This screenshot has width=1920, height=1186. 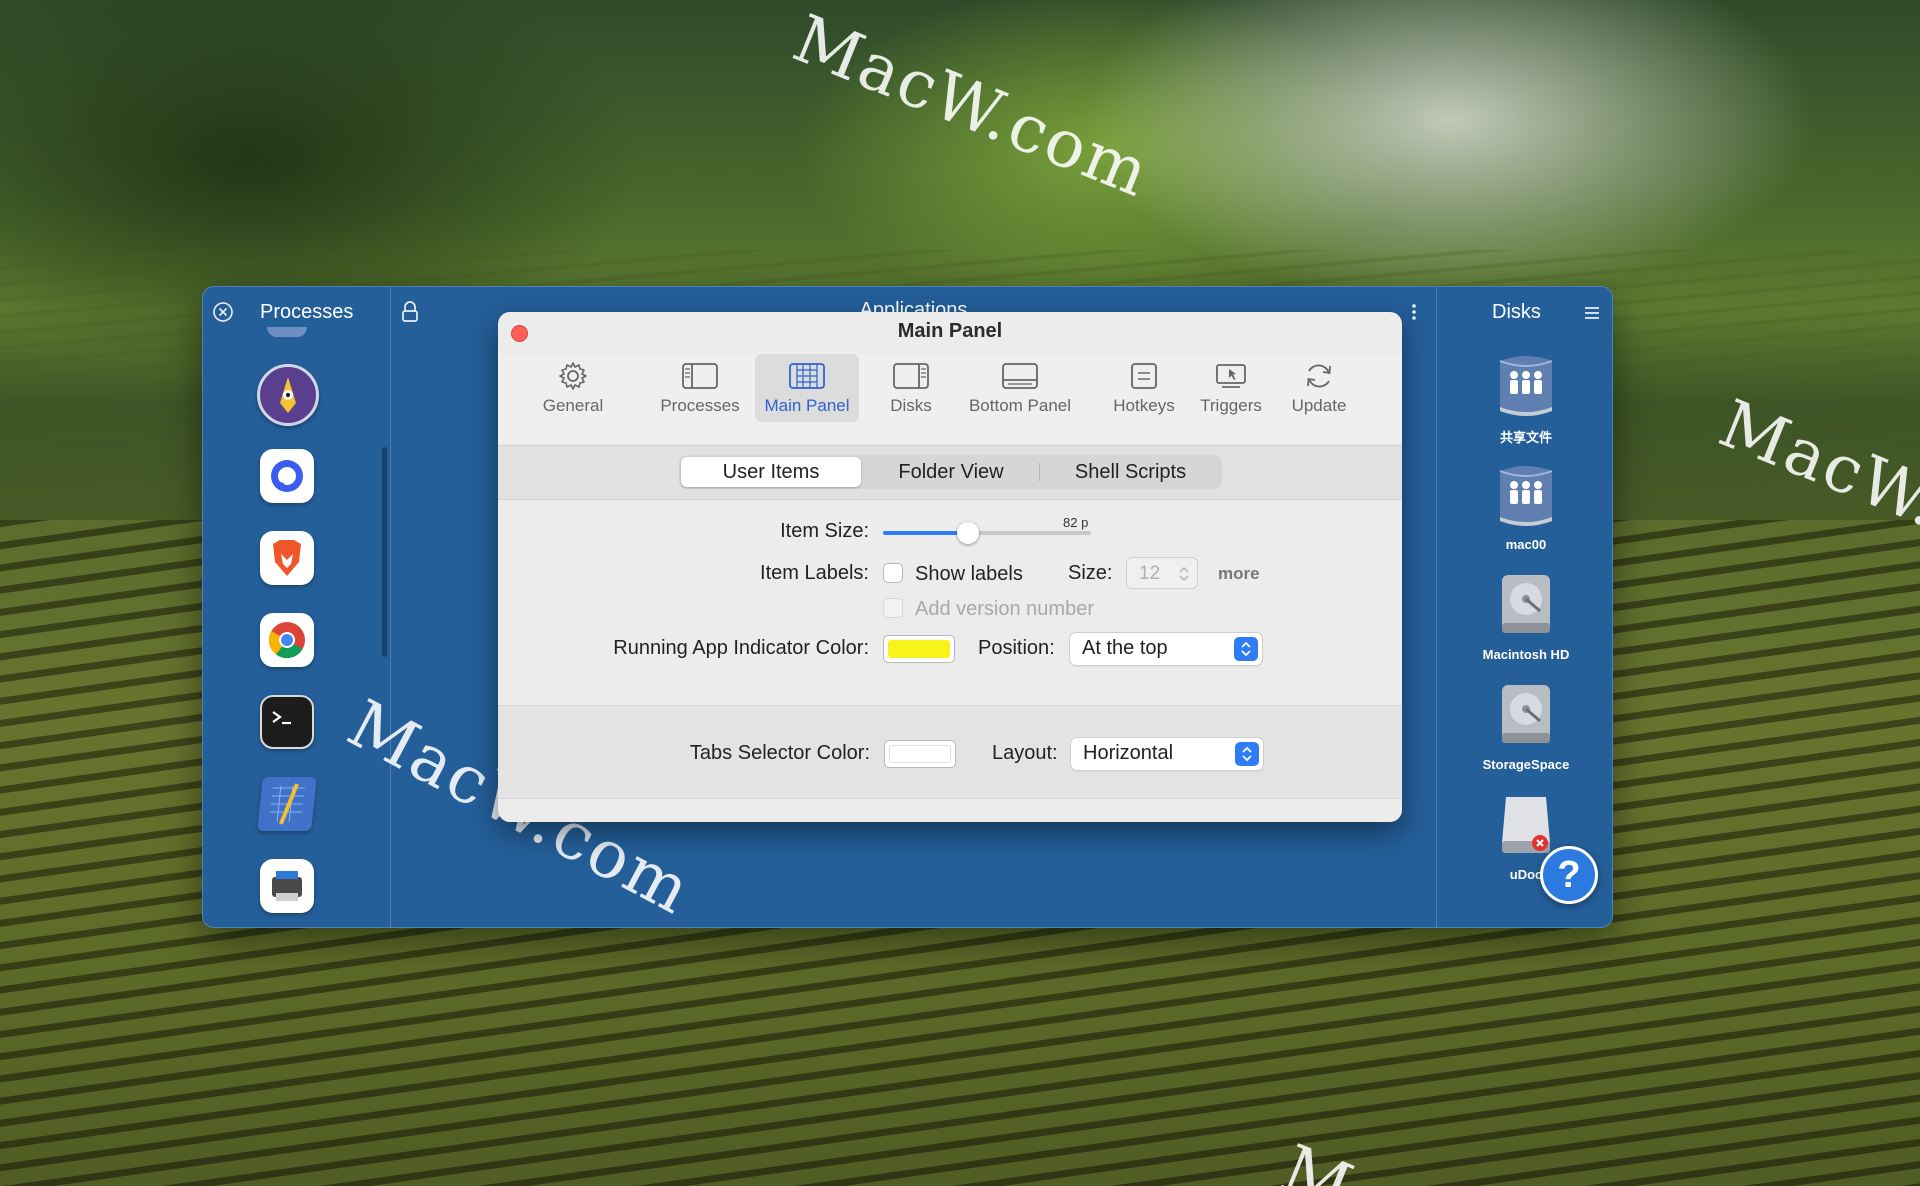 I want to click on disk-label: uDoc, so click(x=1526, y=874).